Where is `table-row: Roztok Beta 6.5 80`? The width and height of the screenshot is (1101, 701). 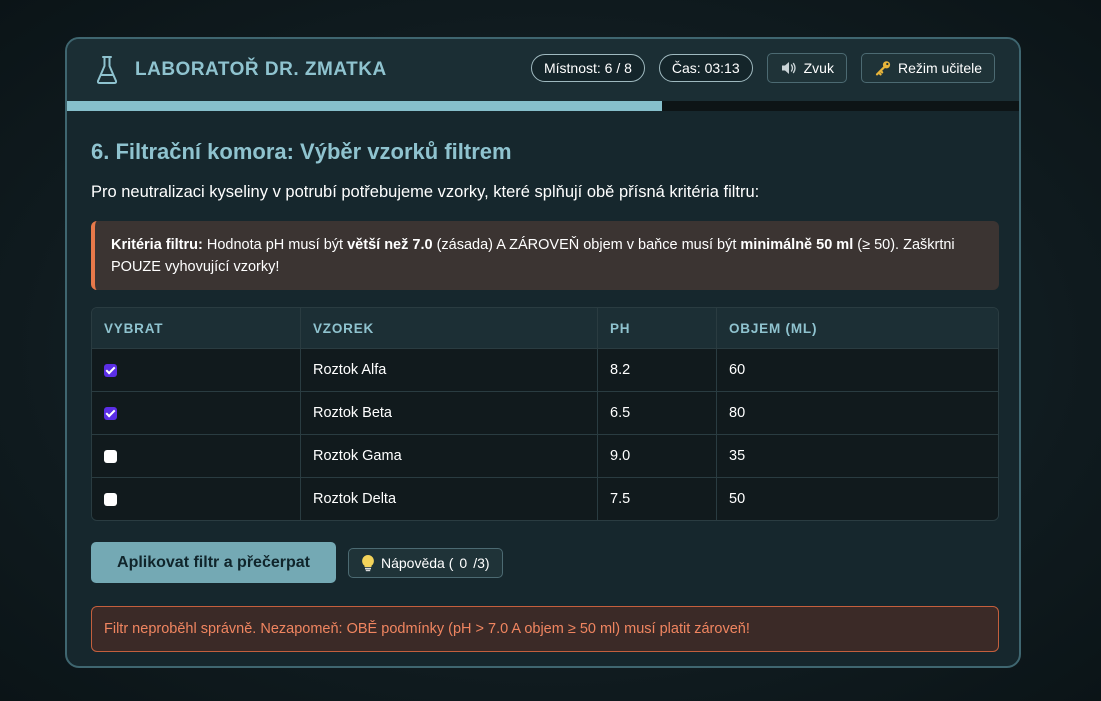
table-row: Roztok Beta 6.5 80 is located at coordinates (545, 412).